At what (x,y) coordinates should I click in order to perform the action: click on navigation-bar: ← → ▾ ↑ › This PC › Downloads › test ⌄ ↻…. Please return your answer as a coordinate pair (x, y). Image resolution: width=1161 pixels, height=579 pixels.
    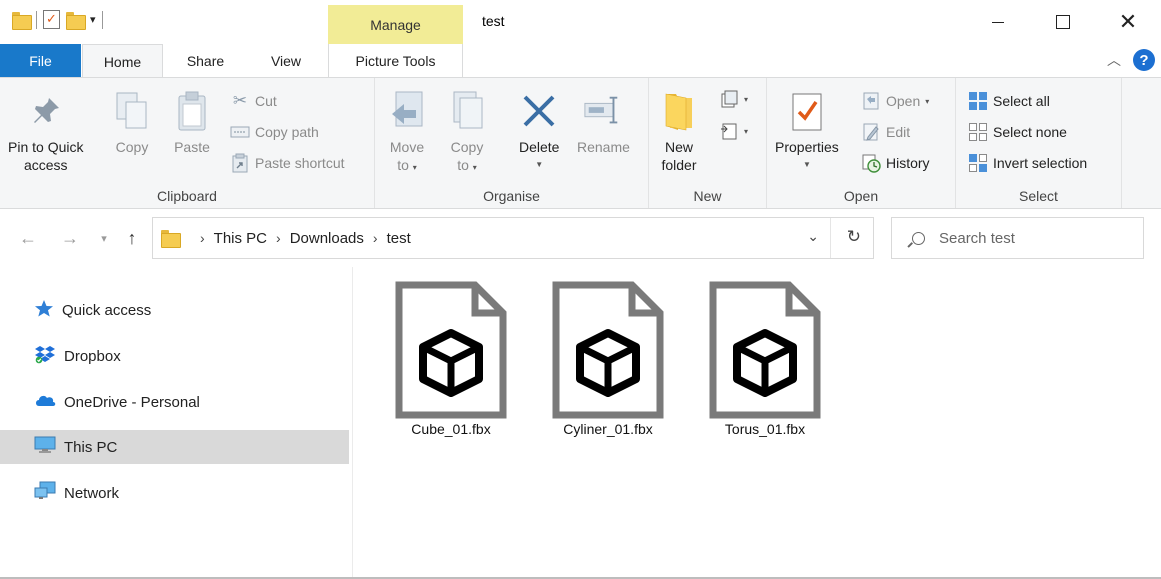
    Looking at the image, I should click on (580, 238).